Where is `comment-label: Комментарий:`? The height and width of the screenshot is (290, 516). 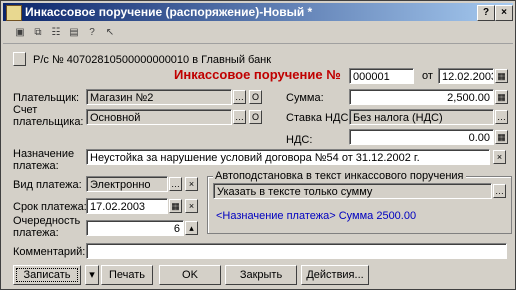 comment-label: Комментарий: is located at coordinates (49, 252).